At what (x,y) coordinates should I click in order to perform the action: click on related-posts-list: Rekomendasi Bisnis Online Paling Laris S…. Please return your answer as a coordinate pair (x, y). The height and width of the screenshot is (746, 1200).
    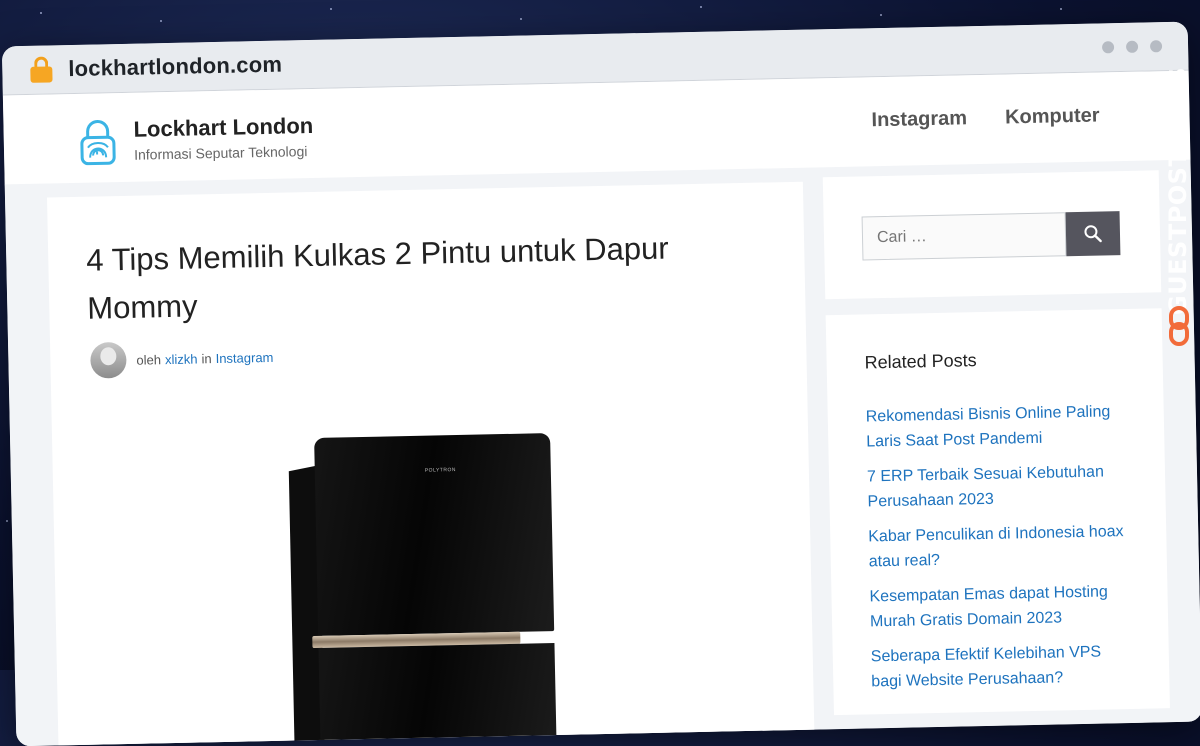
    Looking at the image, I should click on (999, 551).